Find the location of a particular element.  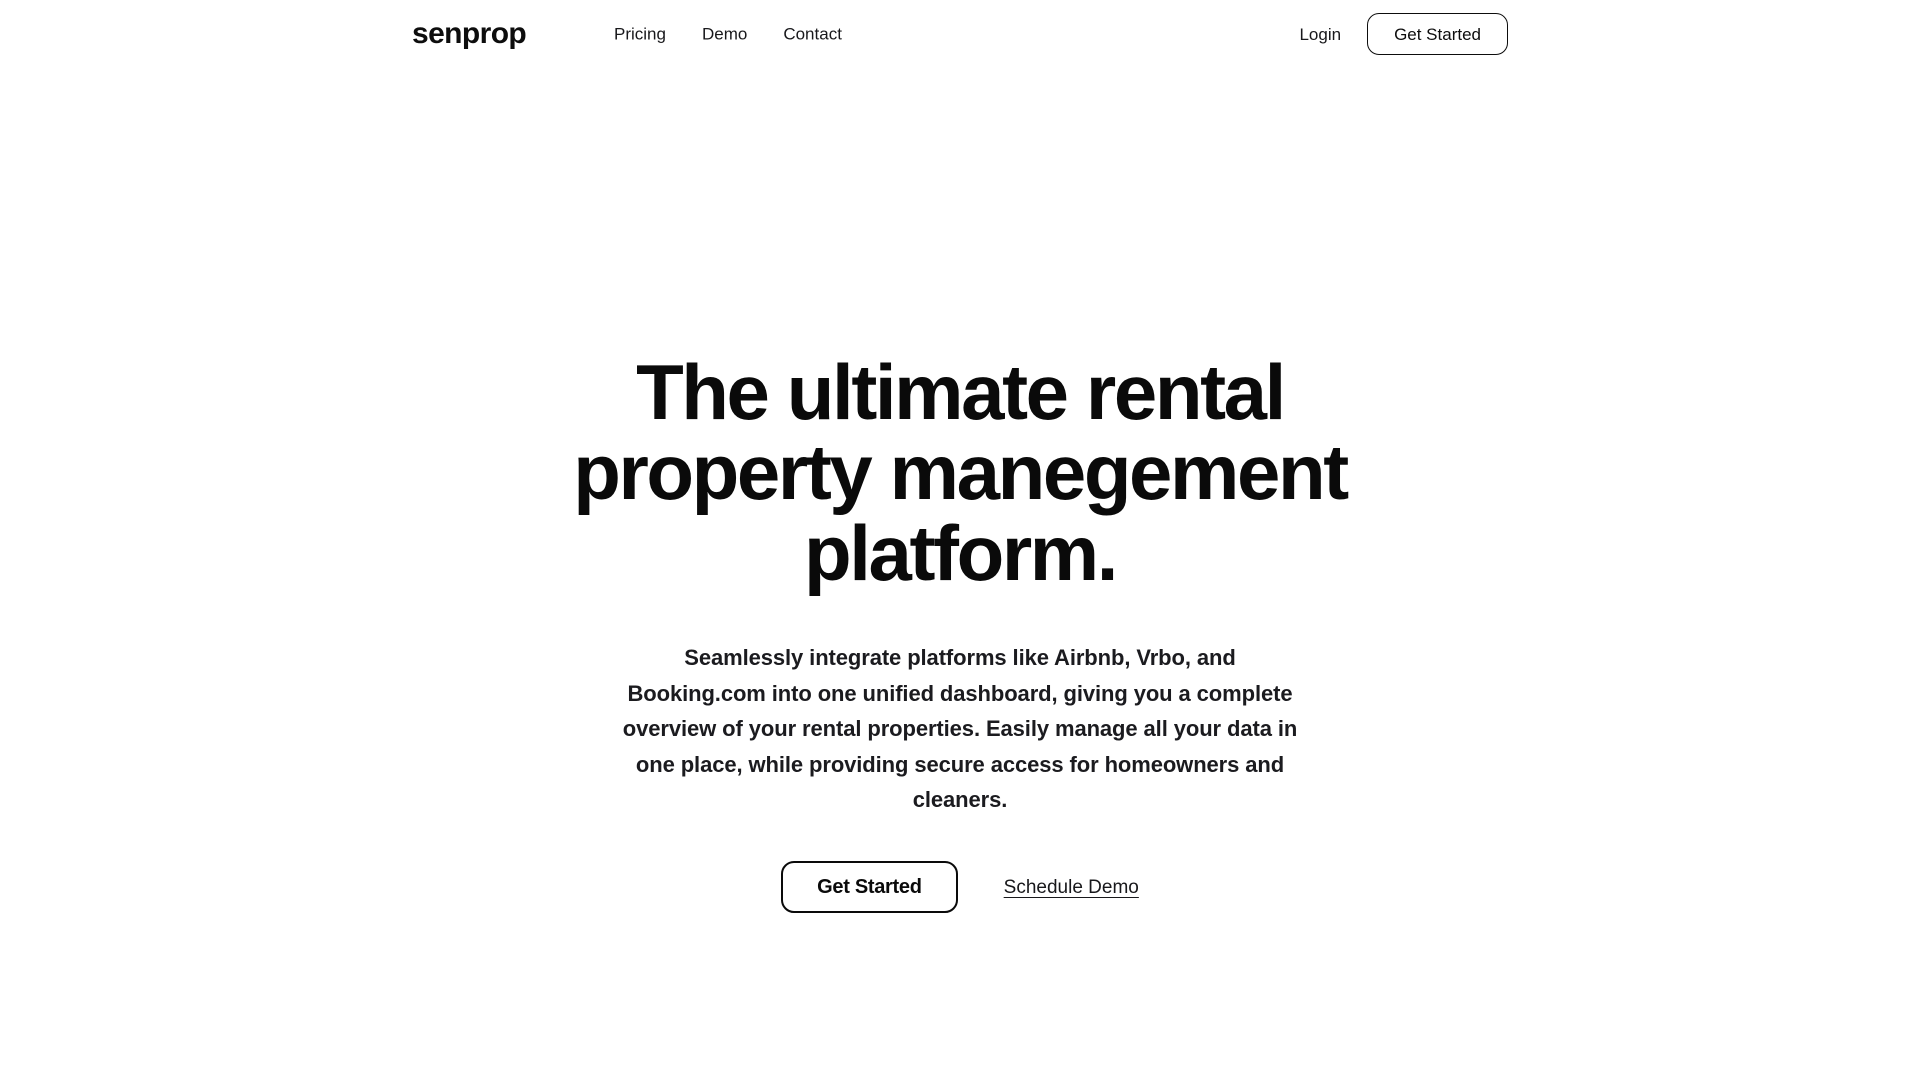

header-actions: Login Get Started is located at coordinates (1403, 34).